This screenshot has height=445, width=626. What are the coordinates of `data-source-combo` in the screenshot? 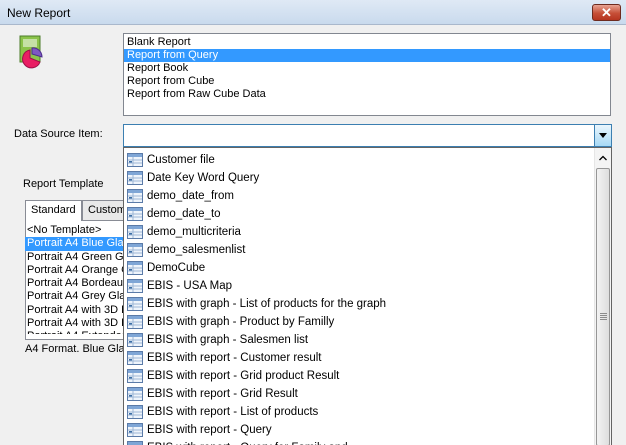 It's located at (367, 135).